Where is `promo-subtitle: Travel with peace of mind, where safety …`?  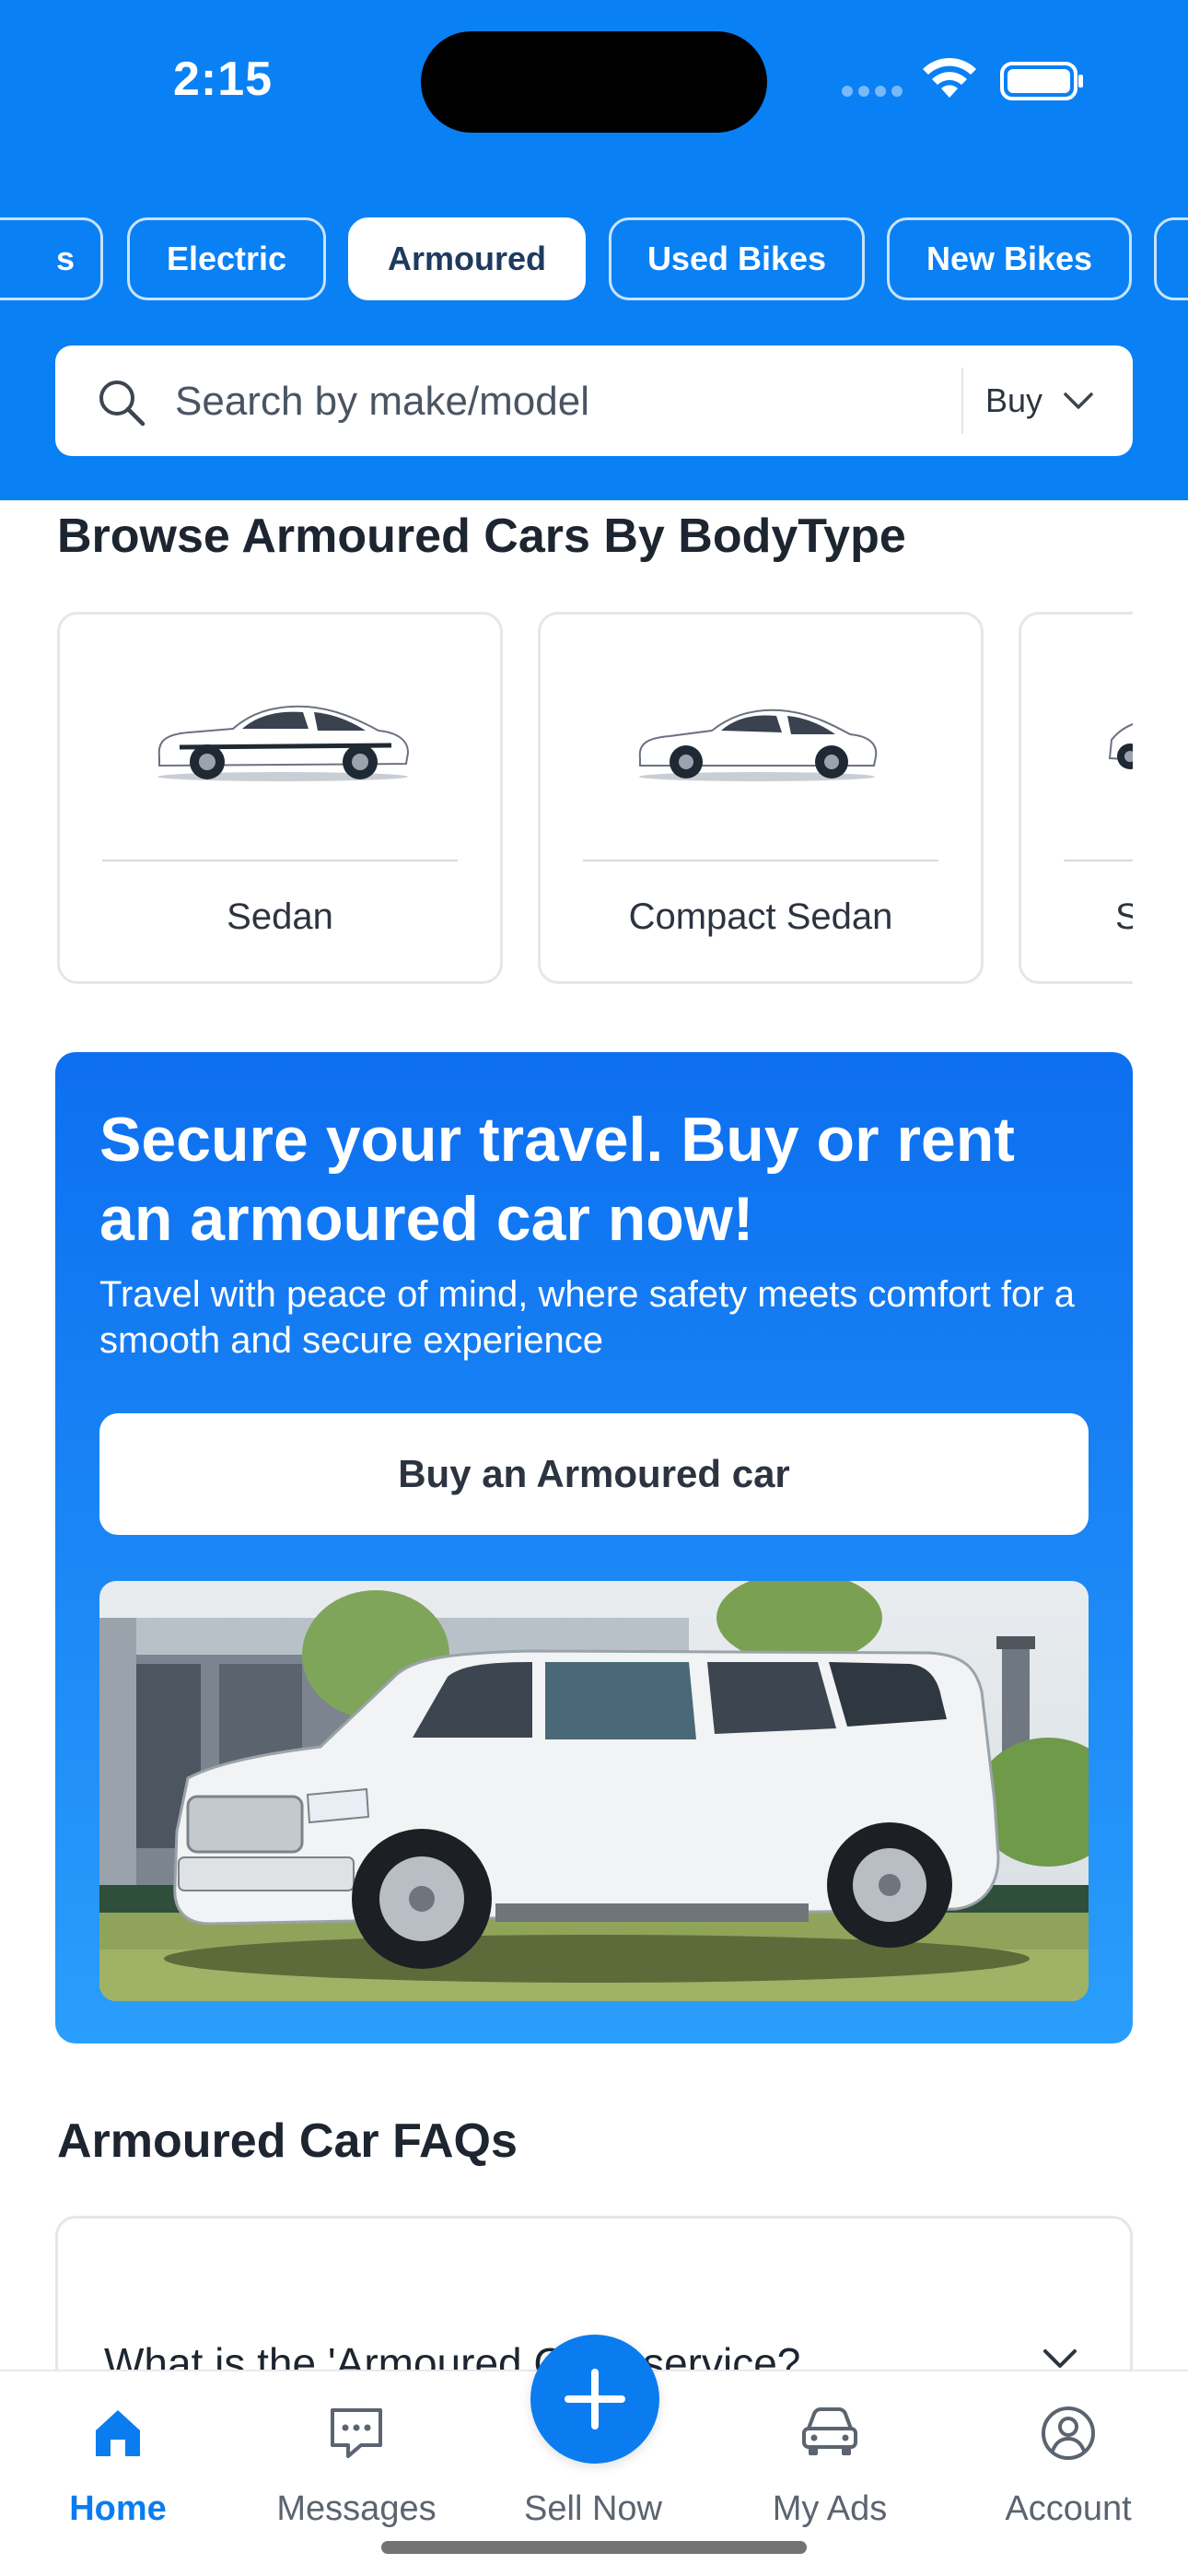 promo-subtitle: Travel with peace of mind, where safety … is located at coordinates (587, 1317).